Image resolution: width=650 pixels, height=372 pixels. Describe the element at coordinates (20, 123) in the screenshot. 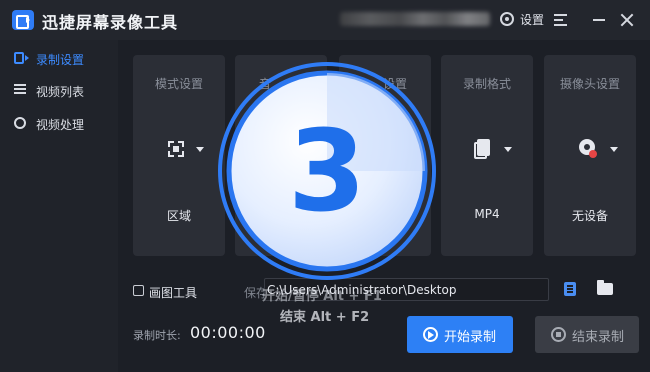

I see `tools-icon` at that location.